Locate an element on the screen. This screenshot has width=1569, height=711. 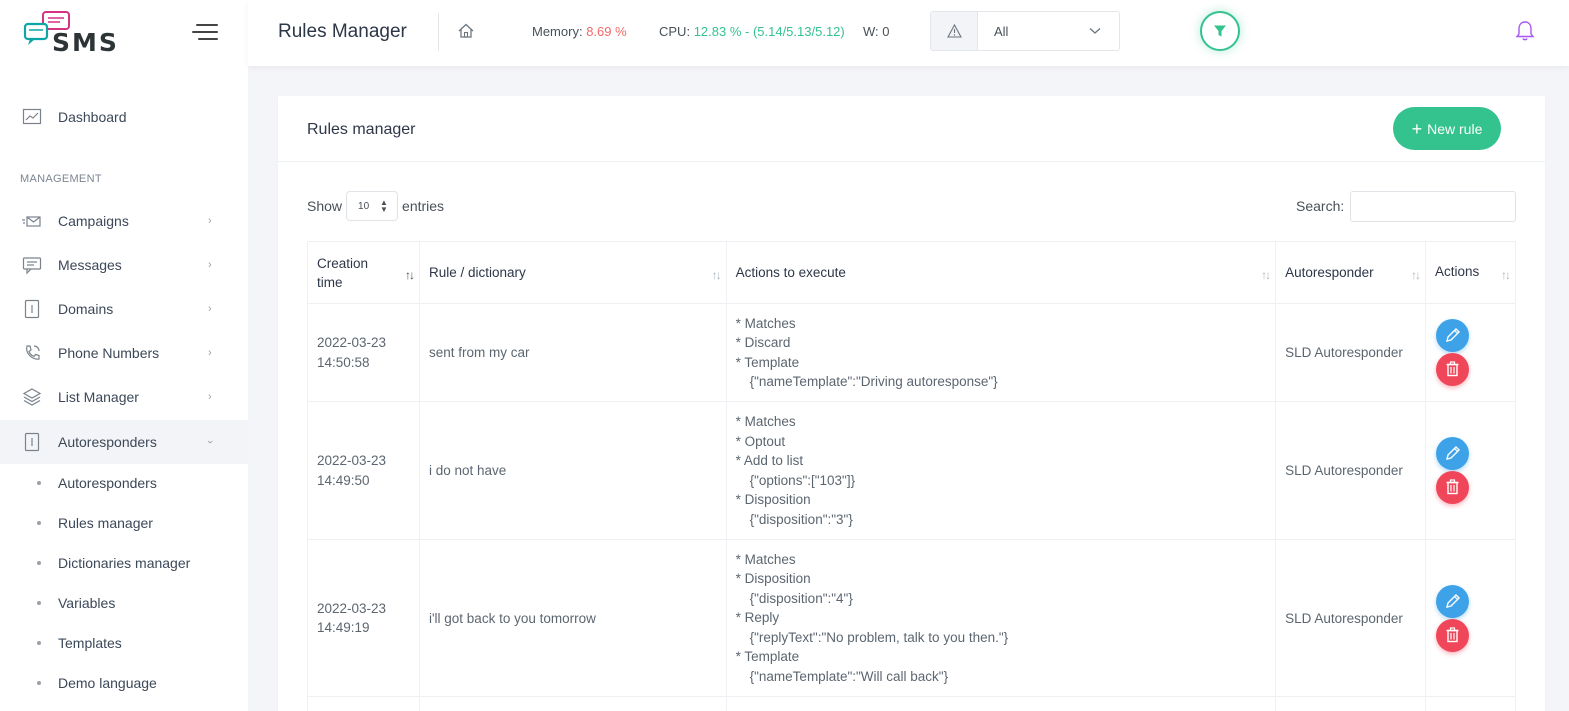
sidebar-item-autoresponders: Autoresponders › is located at coordinates (124, 442).